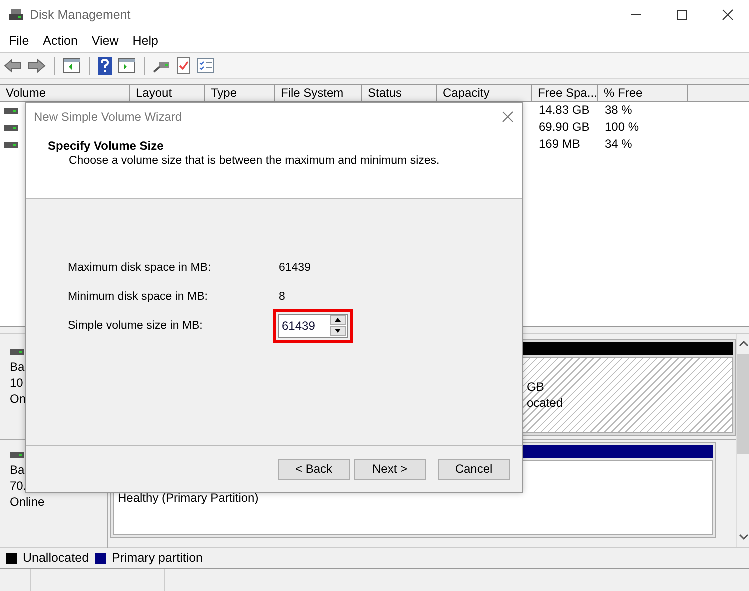 Image resolution: width=749 pixels, height=591 pixels. Describe the element at coordinates (140, 268) in the screenshot. I see `field-label: Maximum disk space in MB:` at that location.